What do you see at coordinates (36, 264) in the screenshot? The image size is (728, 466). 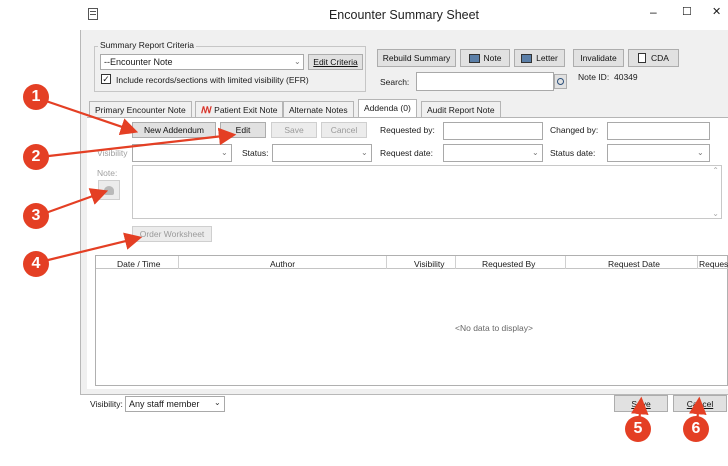 I see `callout-4: 4` at bounding box center [36, 264].